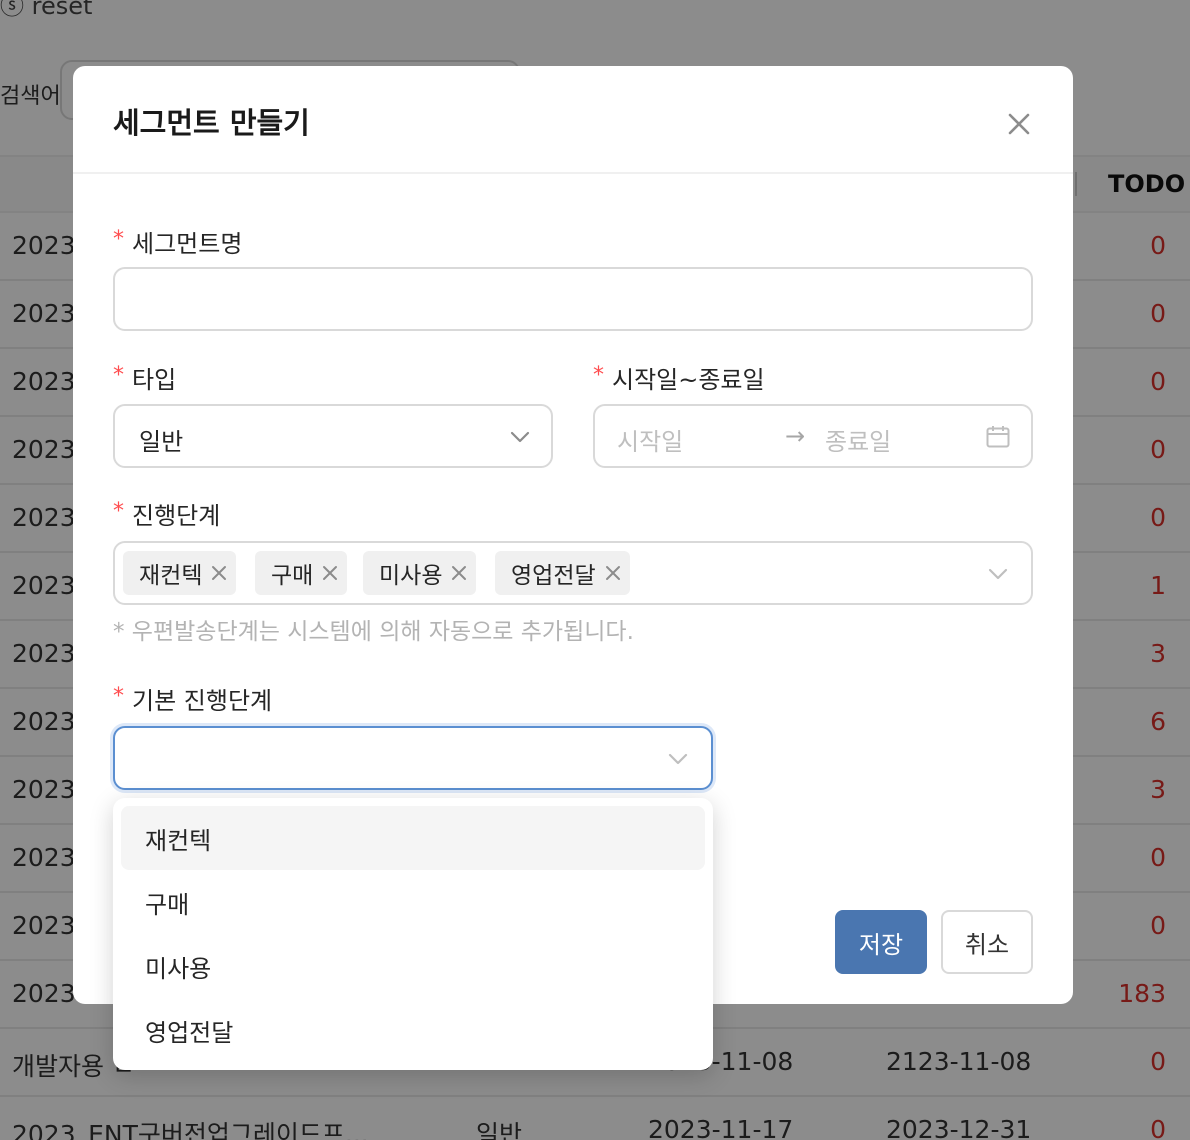 This screenshot has height=1140, width=1190. Describe the element at coordinates (202, 701) in the screenshot. I see `default-stage-label-text: 기본 진행단계` at that location.